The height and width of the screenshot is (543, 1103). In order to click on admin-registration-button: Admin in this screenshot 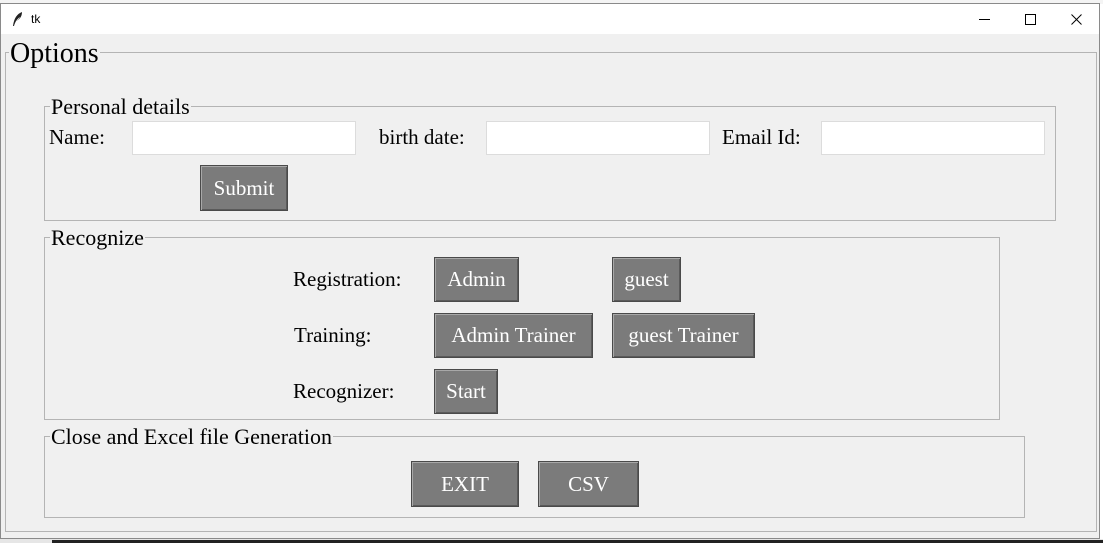, I will do `click(476, 279)`.